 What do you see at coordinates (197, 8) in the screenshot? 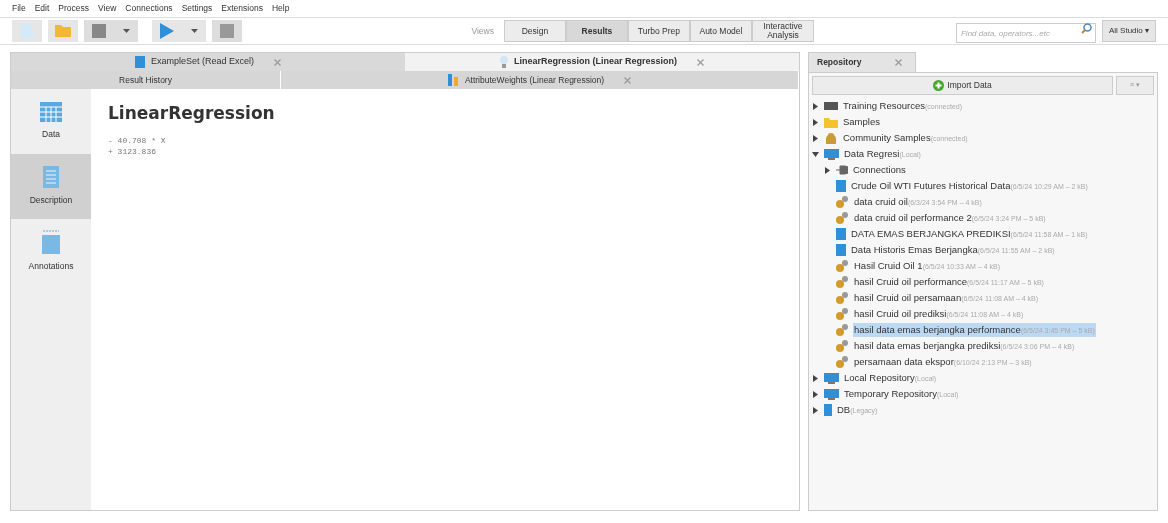
I see `menu-item: Settings` at bounding box center [197, 8].